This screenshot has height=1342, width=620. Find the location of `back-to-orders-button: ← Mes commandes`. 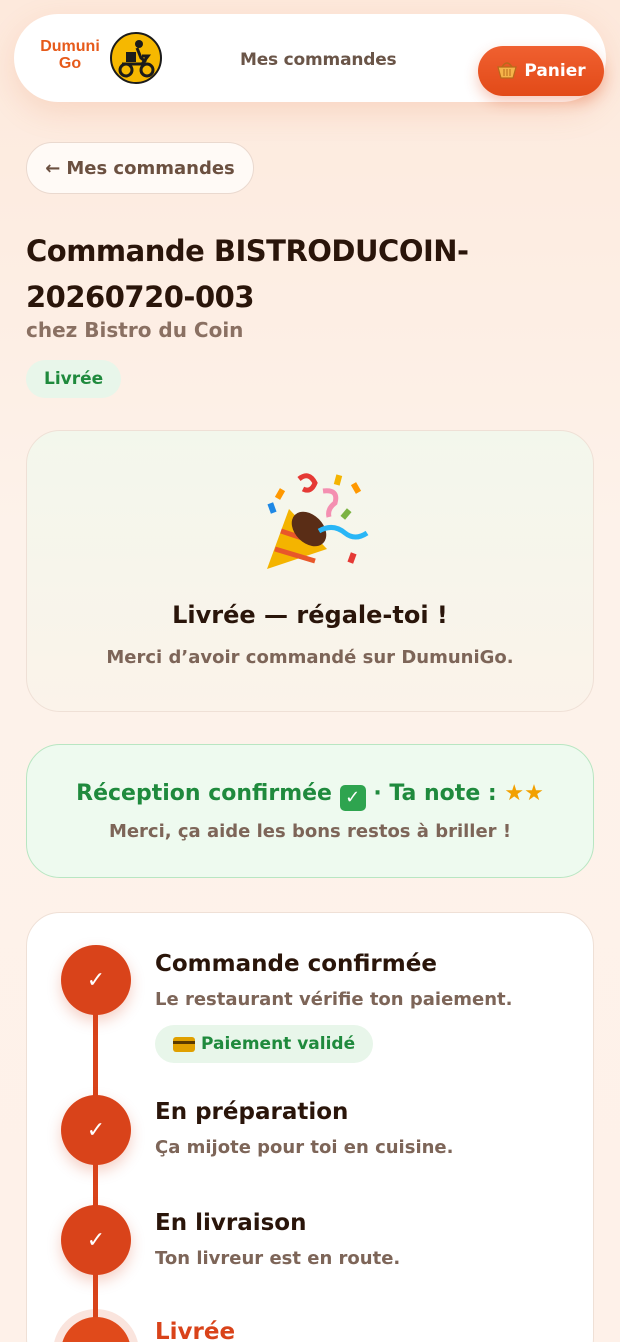

back-to-orders-button: ← Mes commandes is located at coordinates (140, 168).